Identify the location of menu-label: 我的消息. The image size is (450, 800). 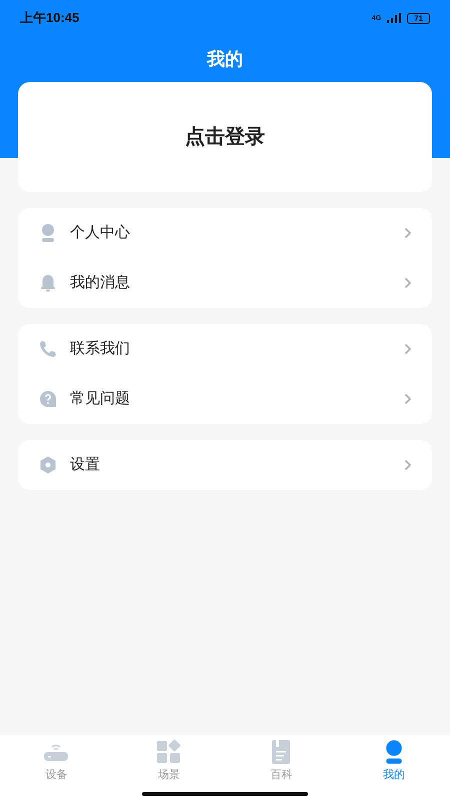
(100, 282).